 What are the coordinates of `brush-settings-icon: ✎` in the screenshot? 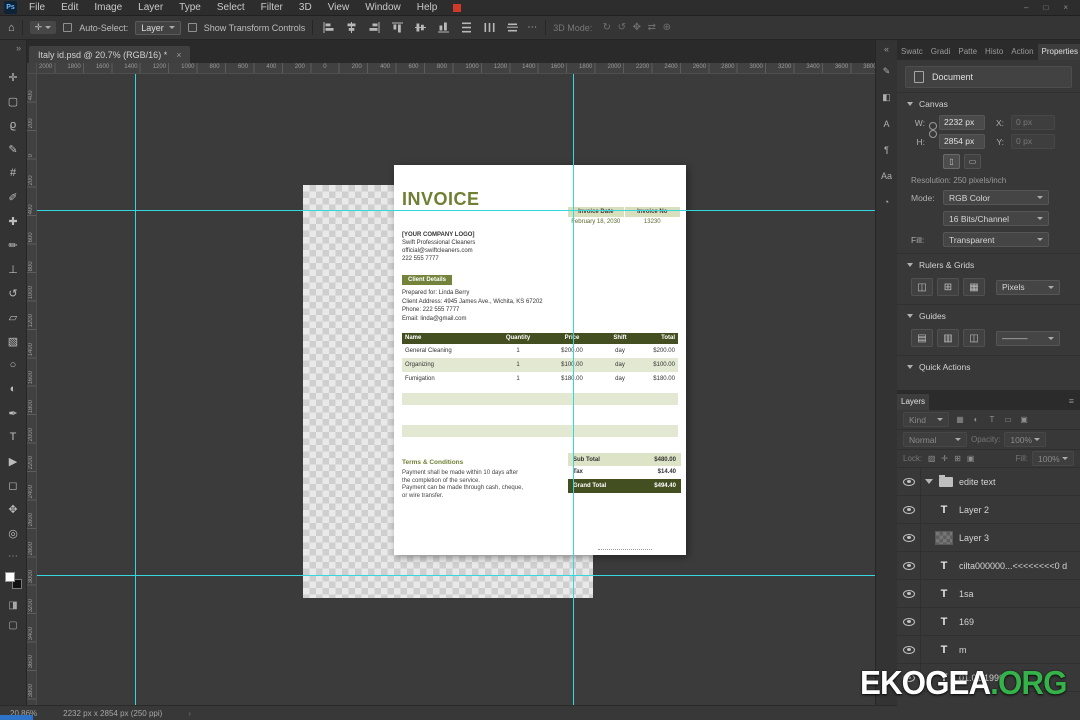 It's located at (887, 71).